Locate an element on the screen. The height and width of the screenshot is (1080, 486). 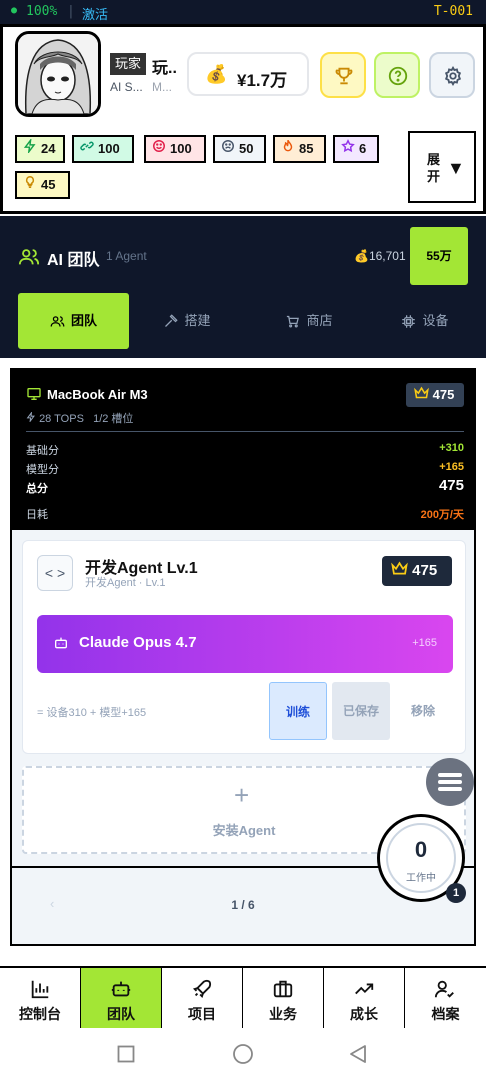
stat-passion: 85 is located at coordinates (299, 149).